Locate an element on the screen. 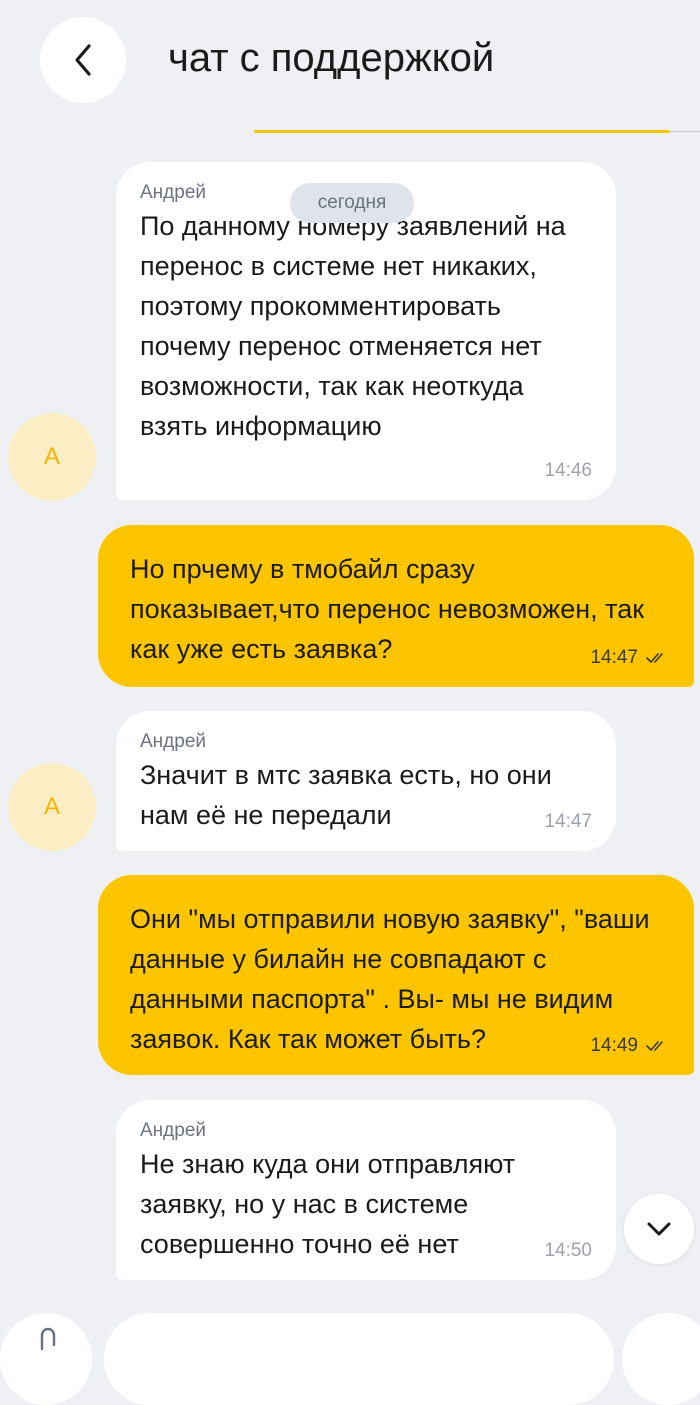 This screenshot has width=700, height=1405. paperclip-icon is located at coordinates (48, 1339).